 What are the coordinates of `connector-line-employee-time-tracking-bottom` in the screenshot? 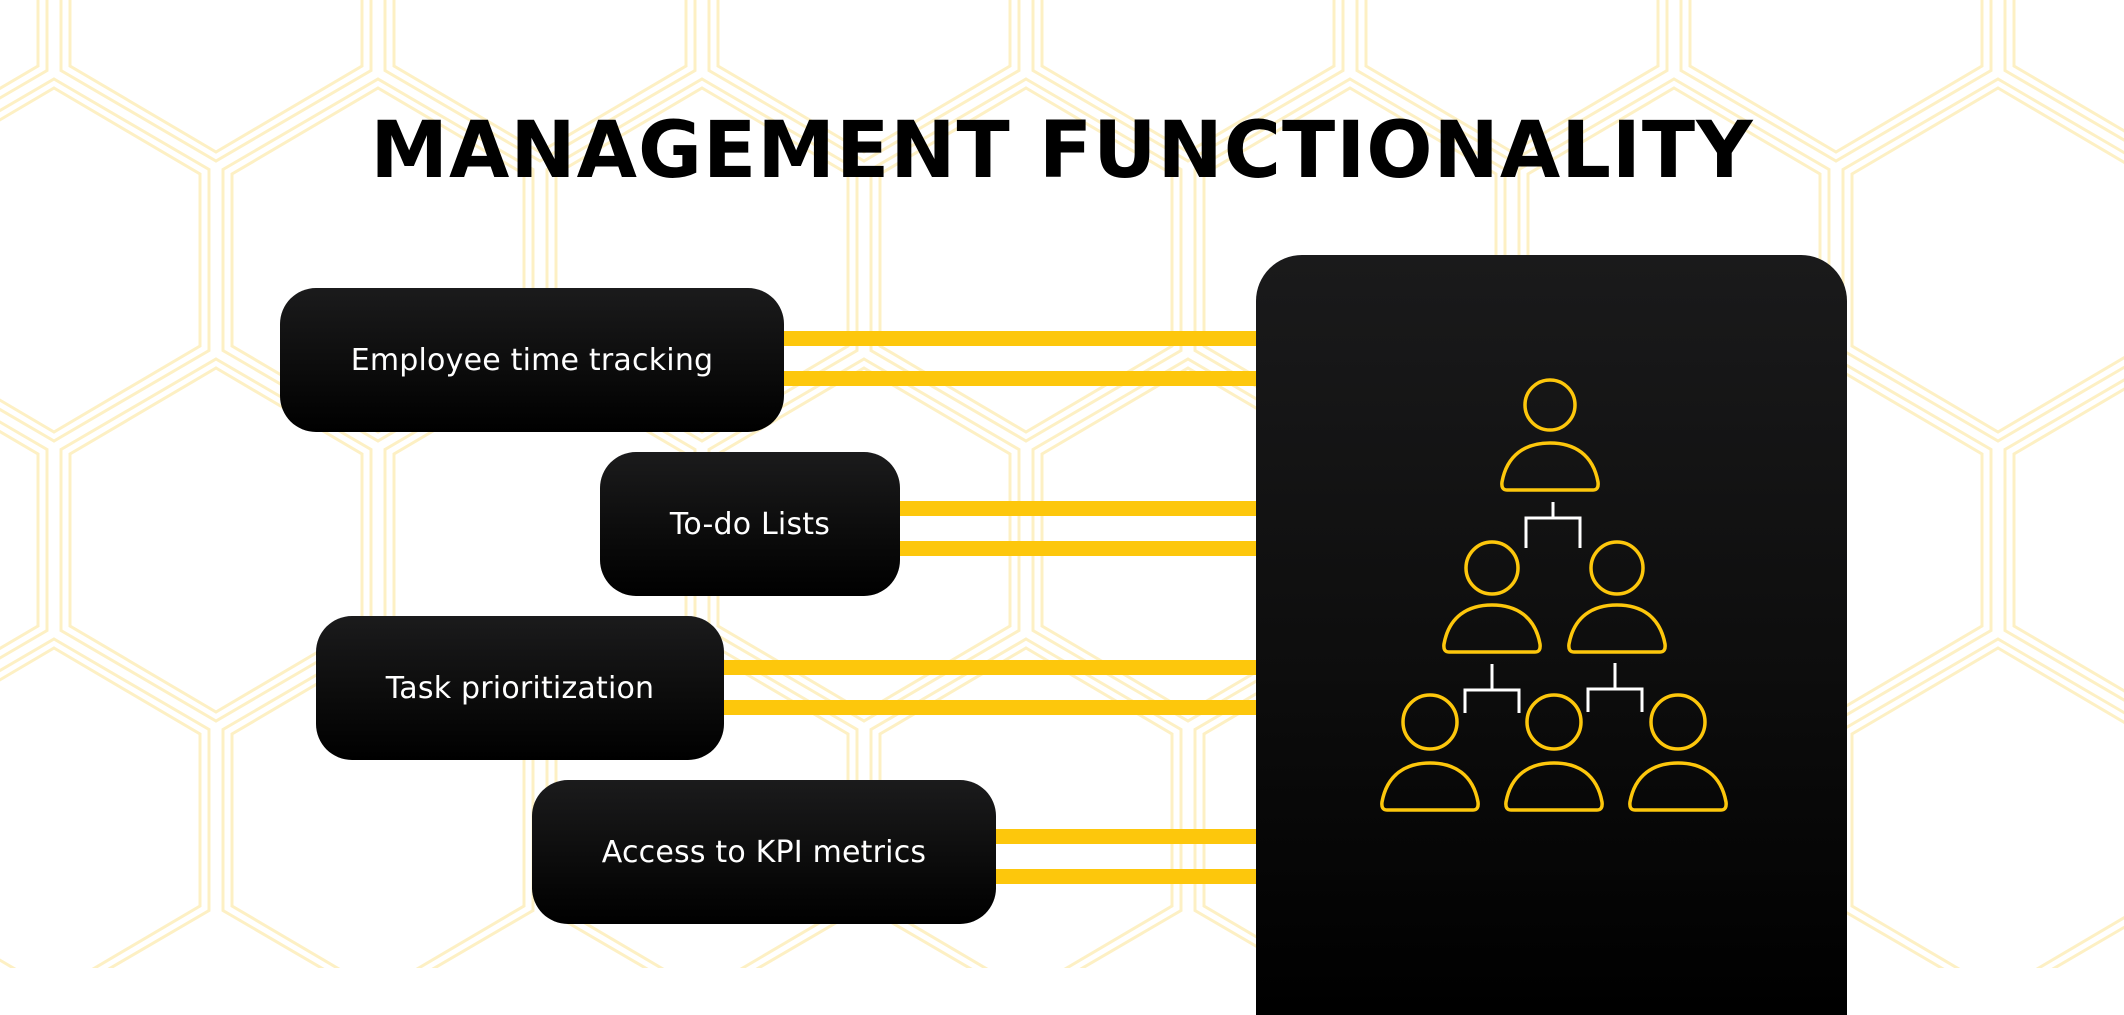 It's located at (1016, 378).